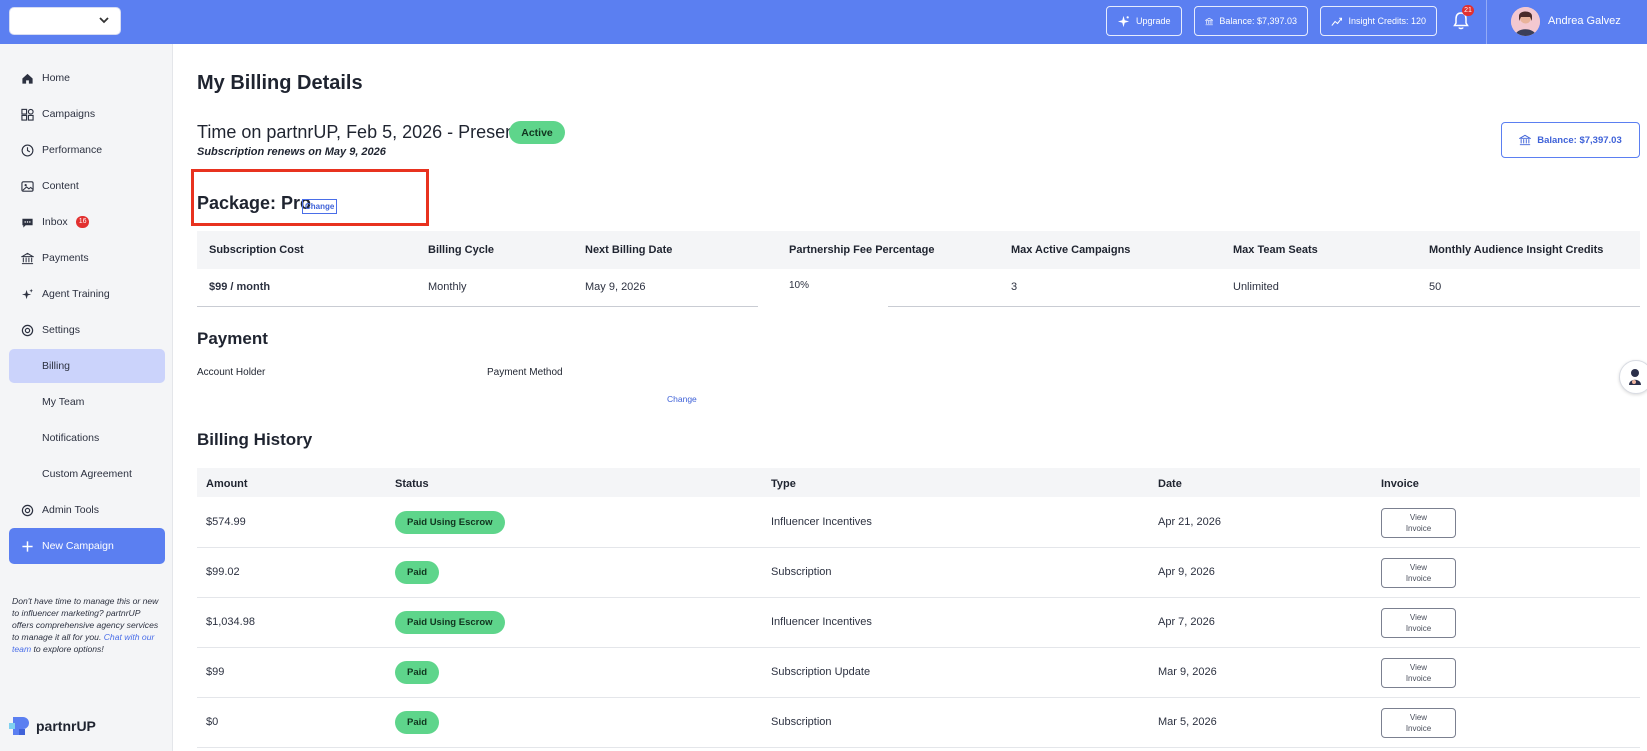 Image resolution: width=1647 pixels, height=751 pixels. What do you see at coordinates (615, 287) in the screenshot?
I see `next-billing-date: May 9, 2026` at bounding box center [615, 287].